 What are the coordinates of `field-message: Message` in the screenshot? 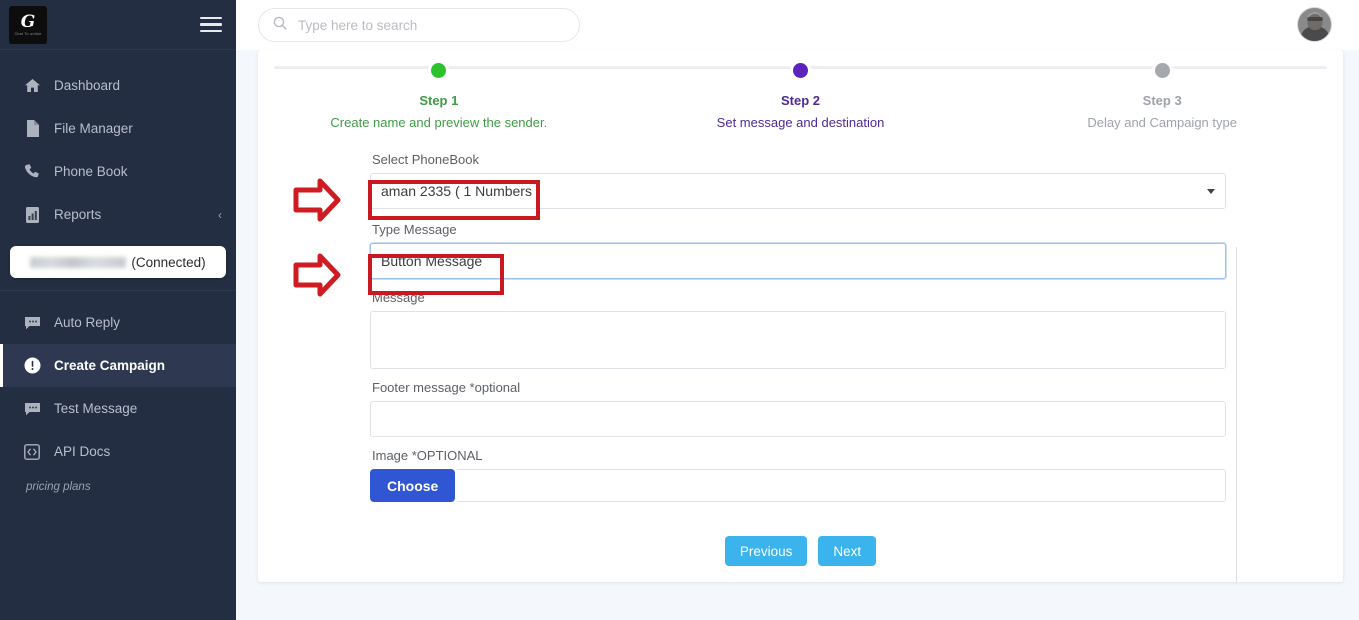 It's located at (856, 329).